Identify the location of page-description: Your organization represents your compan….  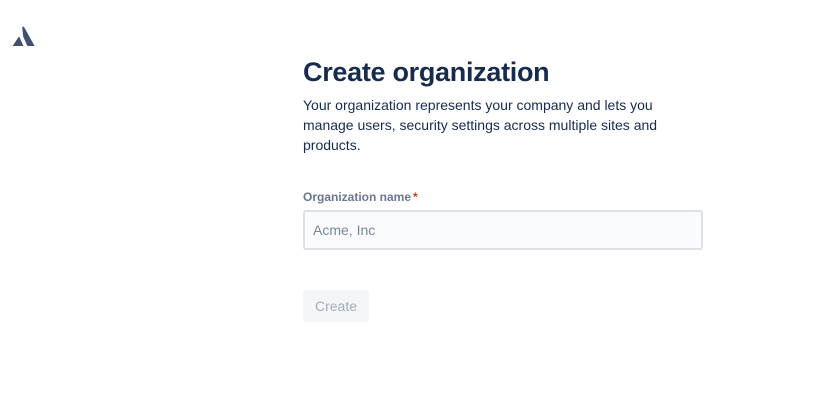
(480, 125).